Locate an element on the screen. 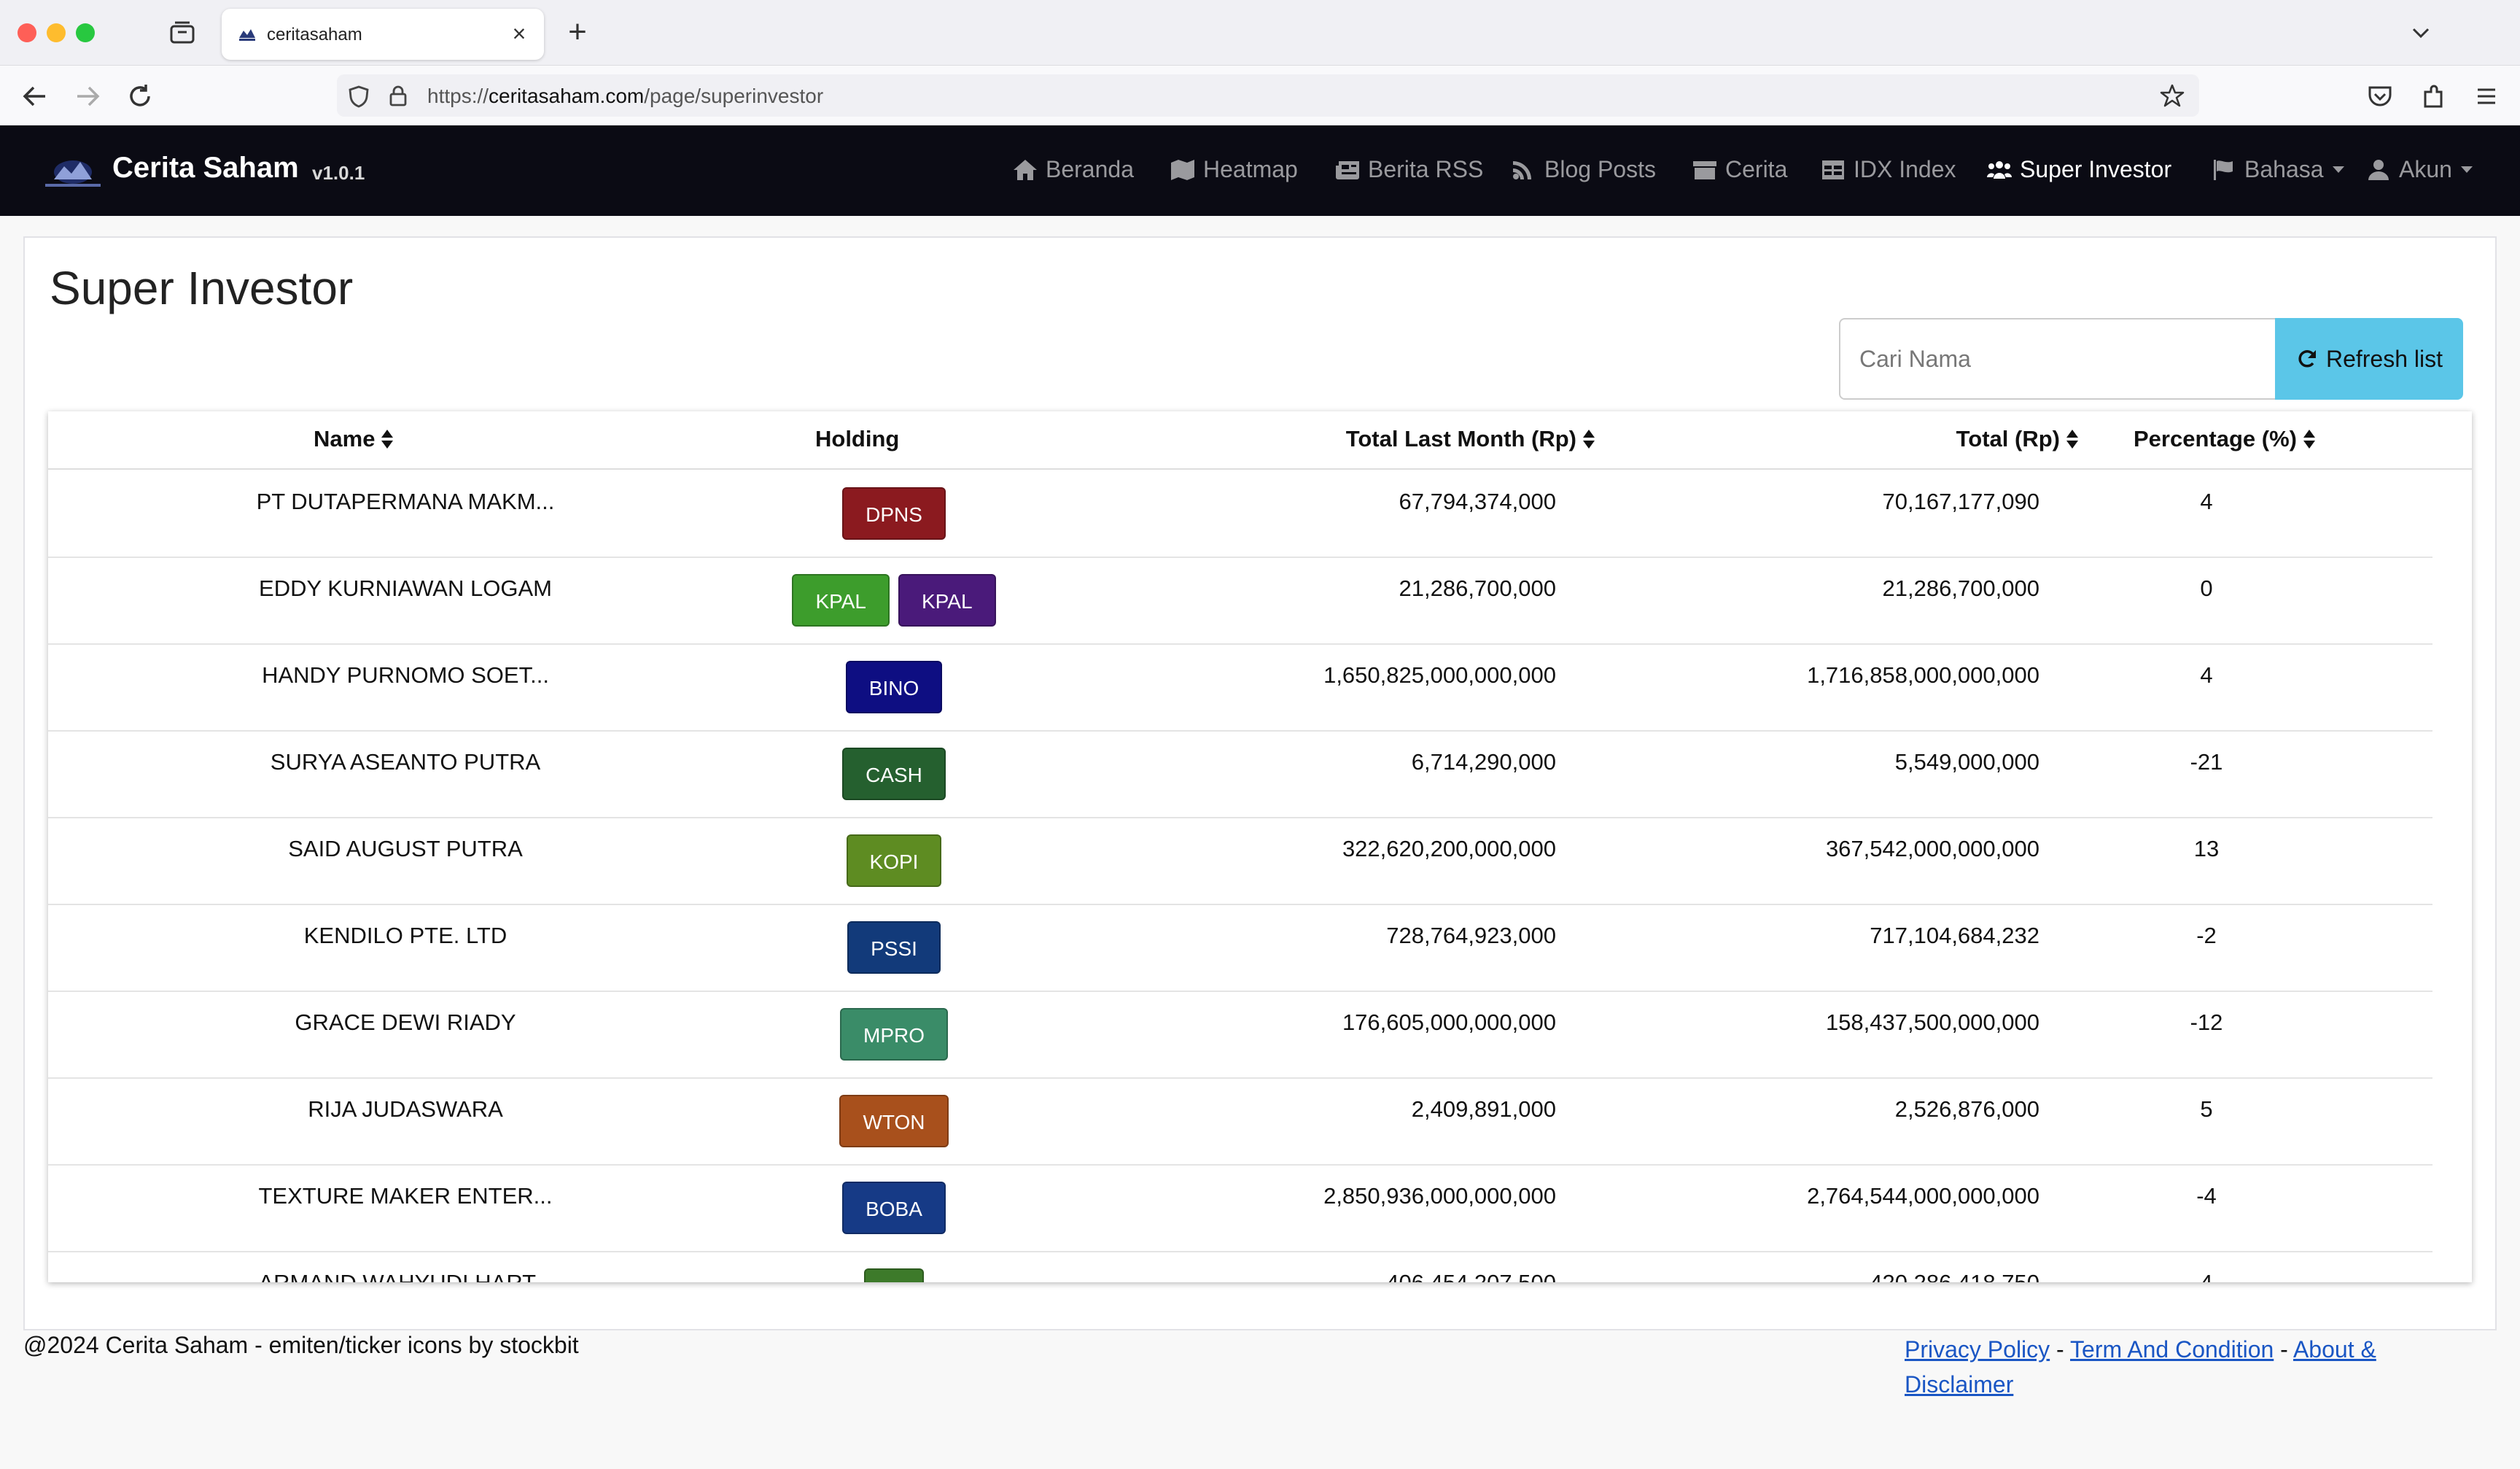 This screenshot has width=2520, height=1469. ticker-badge: PSSI is located at coordinates (894, 947).